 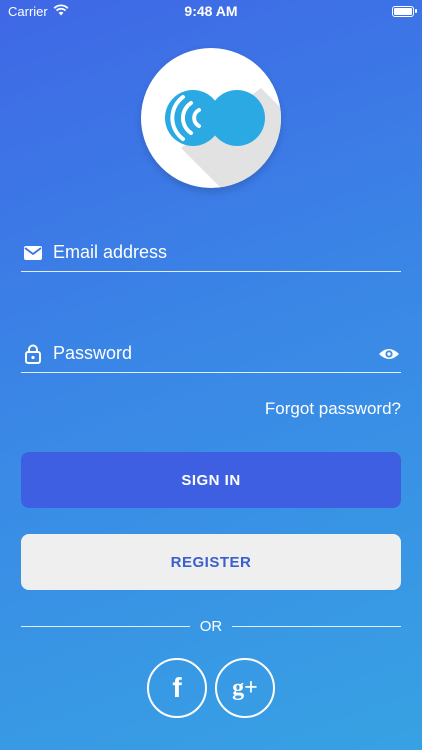 I want to click on divider-line-right, so click(x=316, y=626).